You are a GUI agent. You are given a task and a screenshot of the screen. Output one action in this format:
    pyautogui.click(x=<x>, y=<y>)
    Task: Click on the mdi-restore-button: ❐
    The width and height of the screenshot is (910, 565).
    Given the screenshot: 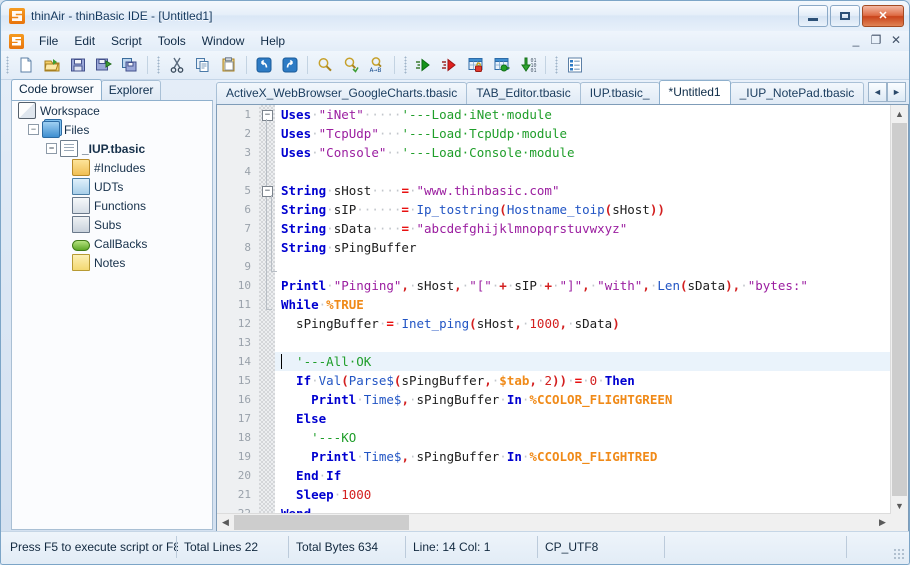 What is the action you would take?
    pyautogui.click(x=876, y=40)
    